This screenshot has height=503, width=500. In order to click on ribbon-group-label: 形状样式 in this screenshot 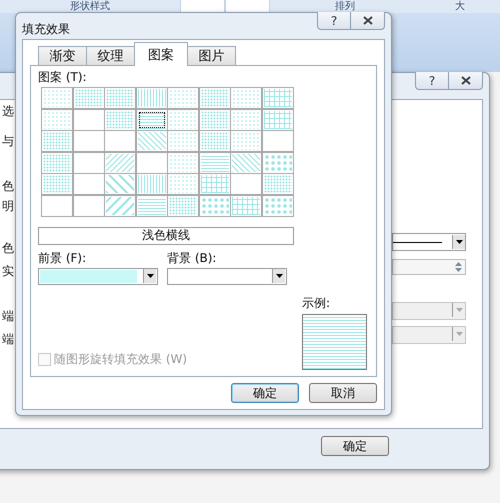, I will do `click(90, 6)`.